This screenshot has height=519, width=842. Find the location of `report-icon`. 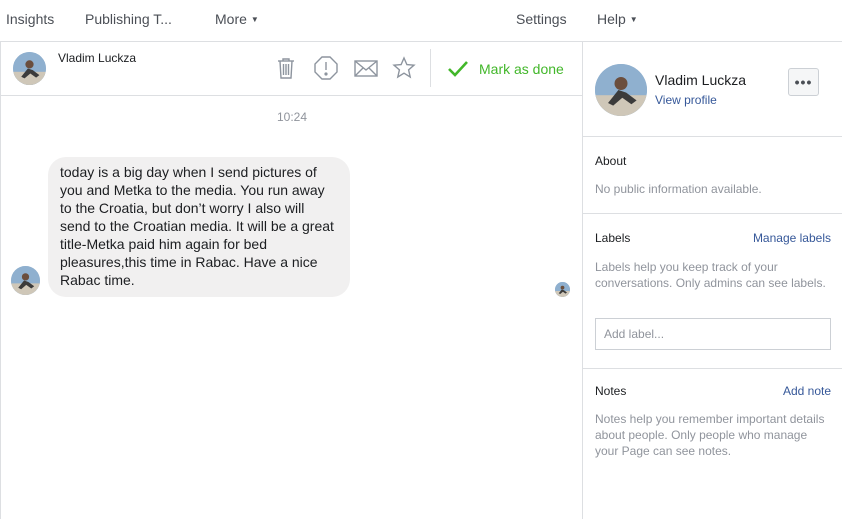

report-icon is located at coordinates (326, 68).